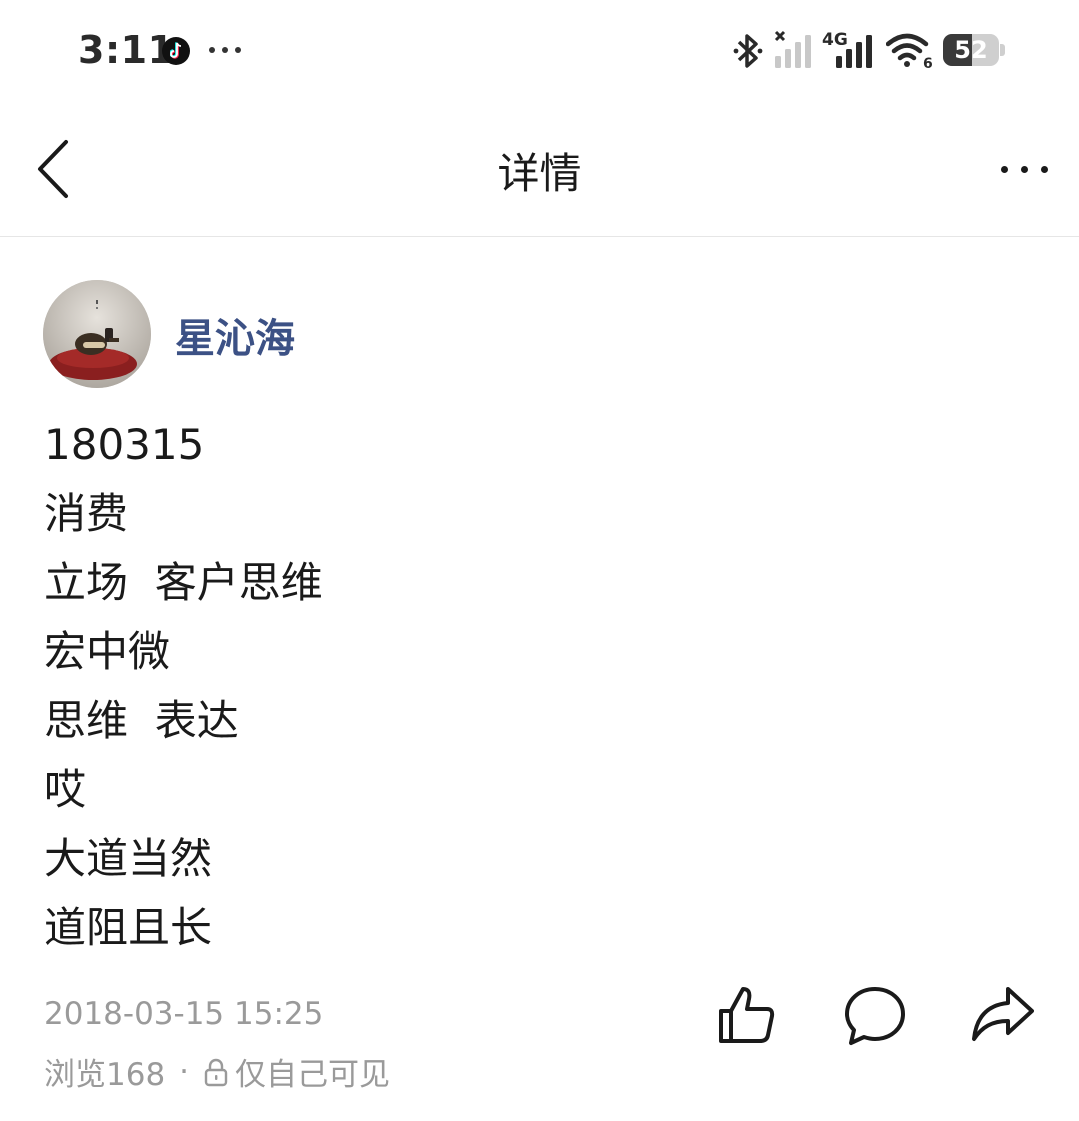 The height and width of the screenshot is (1121, 1079). What do you see at coordinates (184, 1014) in the screenshot?
I see `post-timestamp: 2018-03-15 15:25` at bounding box center [184, 1014].